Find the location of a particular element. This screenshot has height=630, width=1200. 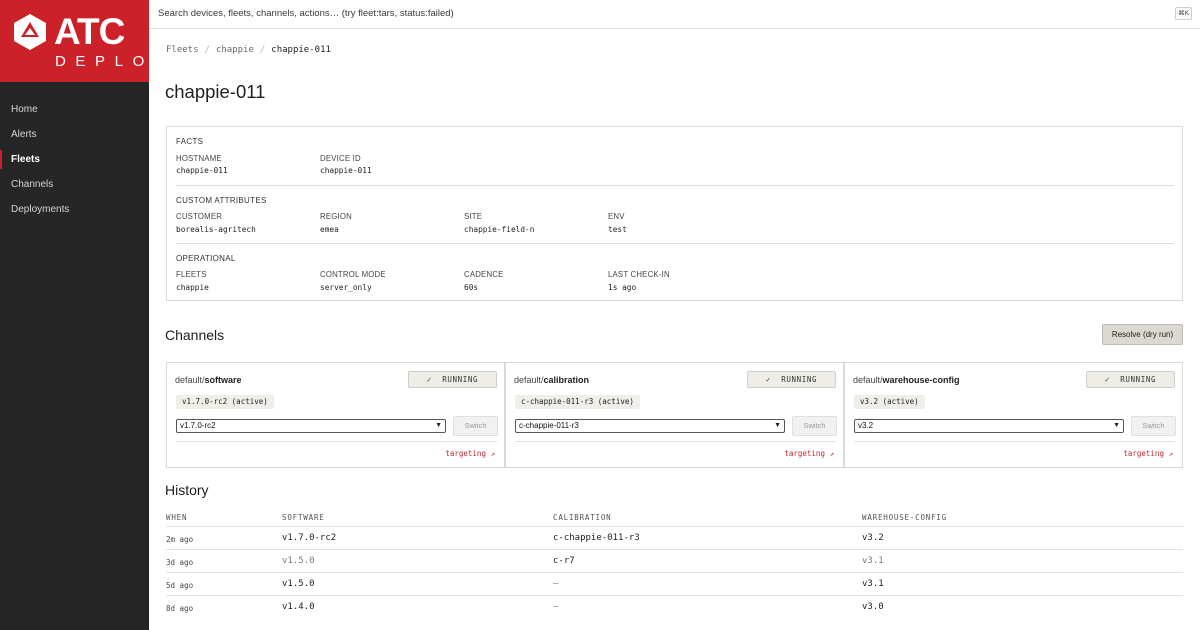

table-row: 8d ago v1.4.0 — v3.0 is located at coordinates (674, 606).